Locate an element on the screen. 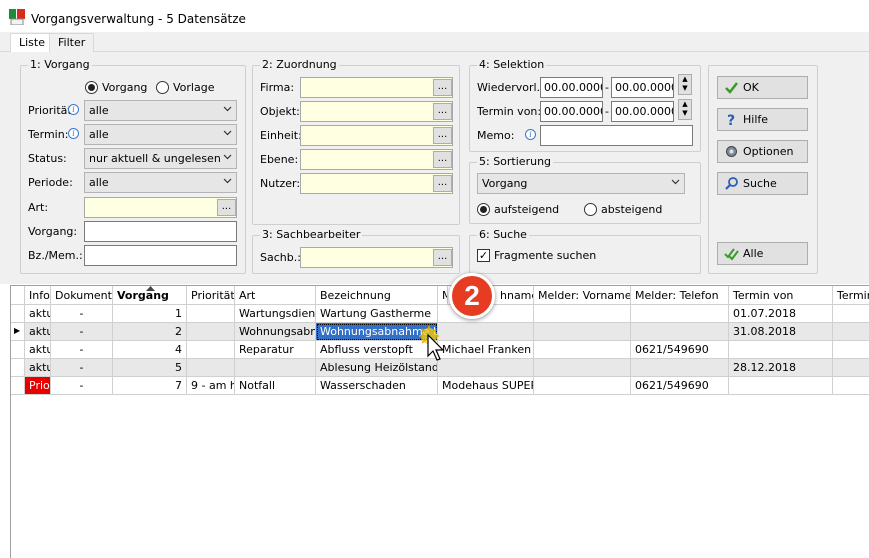  termin-von-spinner: ▲ ▼ is located at coordinates (685, 109).